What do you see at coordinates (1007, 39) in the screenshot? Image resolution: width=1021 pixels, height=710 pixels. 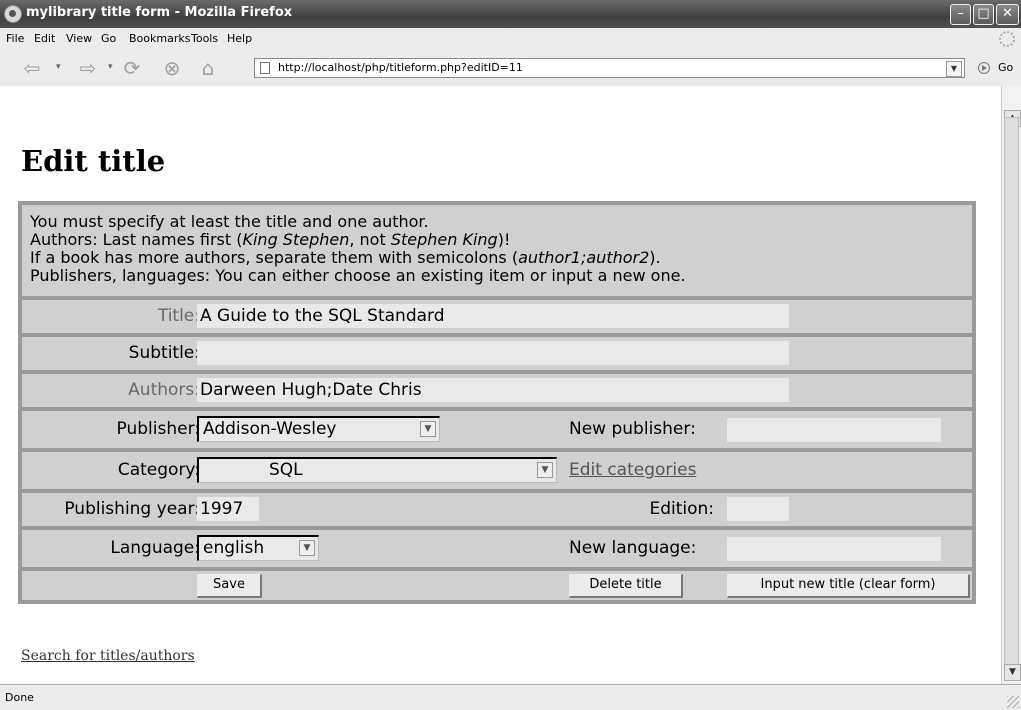 I see `throbber-icon` at bounding box center [1007, 39].